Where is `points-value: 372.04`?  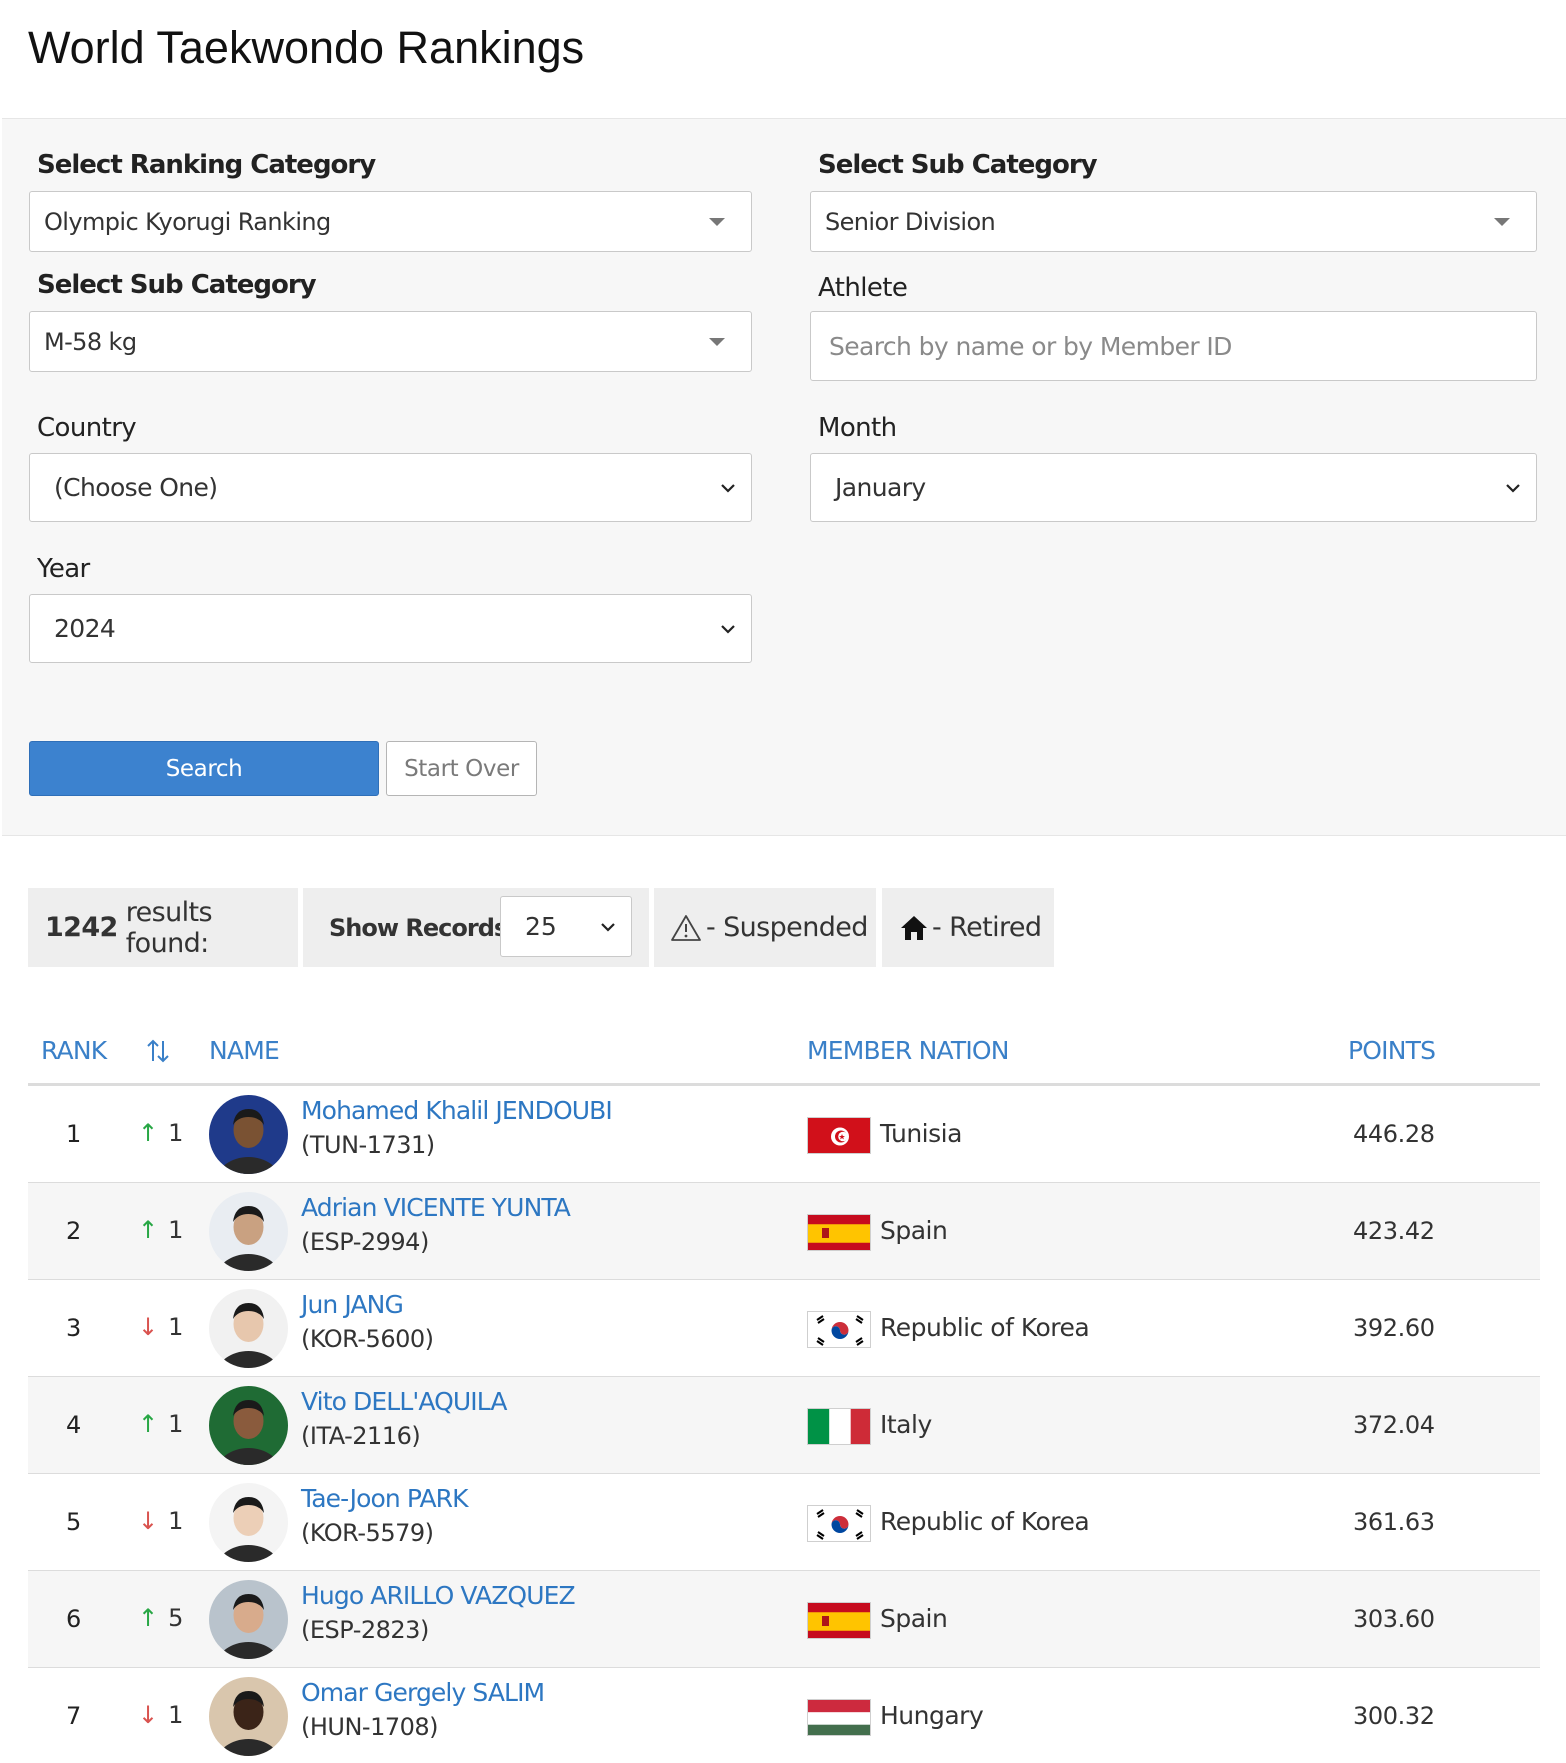 points-value: 372.04 is located at coordinates (1394, 1425).